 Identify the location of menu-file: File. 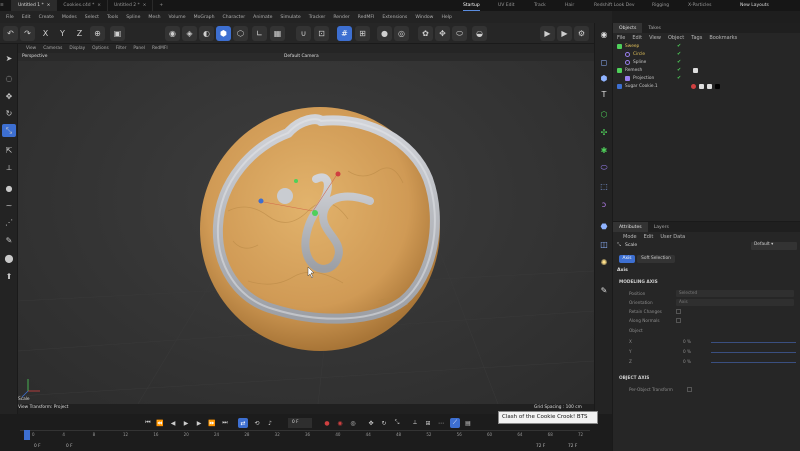
(10, 17).